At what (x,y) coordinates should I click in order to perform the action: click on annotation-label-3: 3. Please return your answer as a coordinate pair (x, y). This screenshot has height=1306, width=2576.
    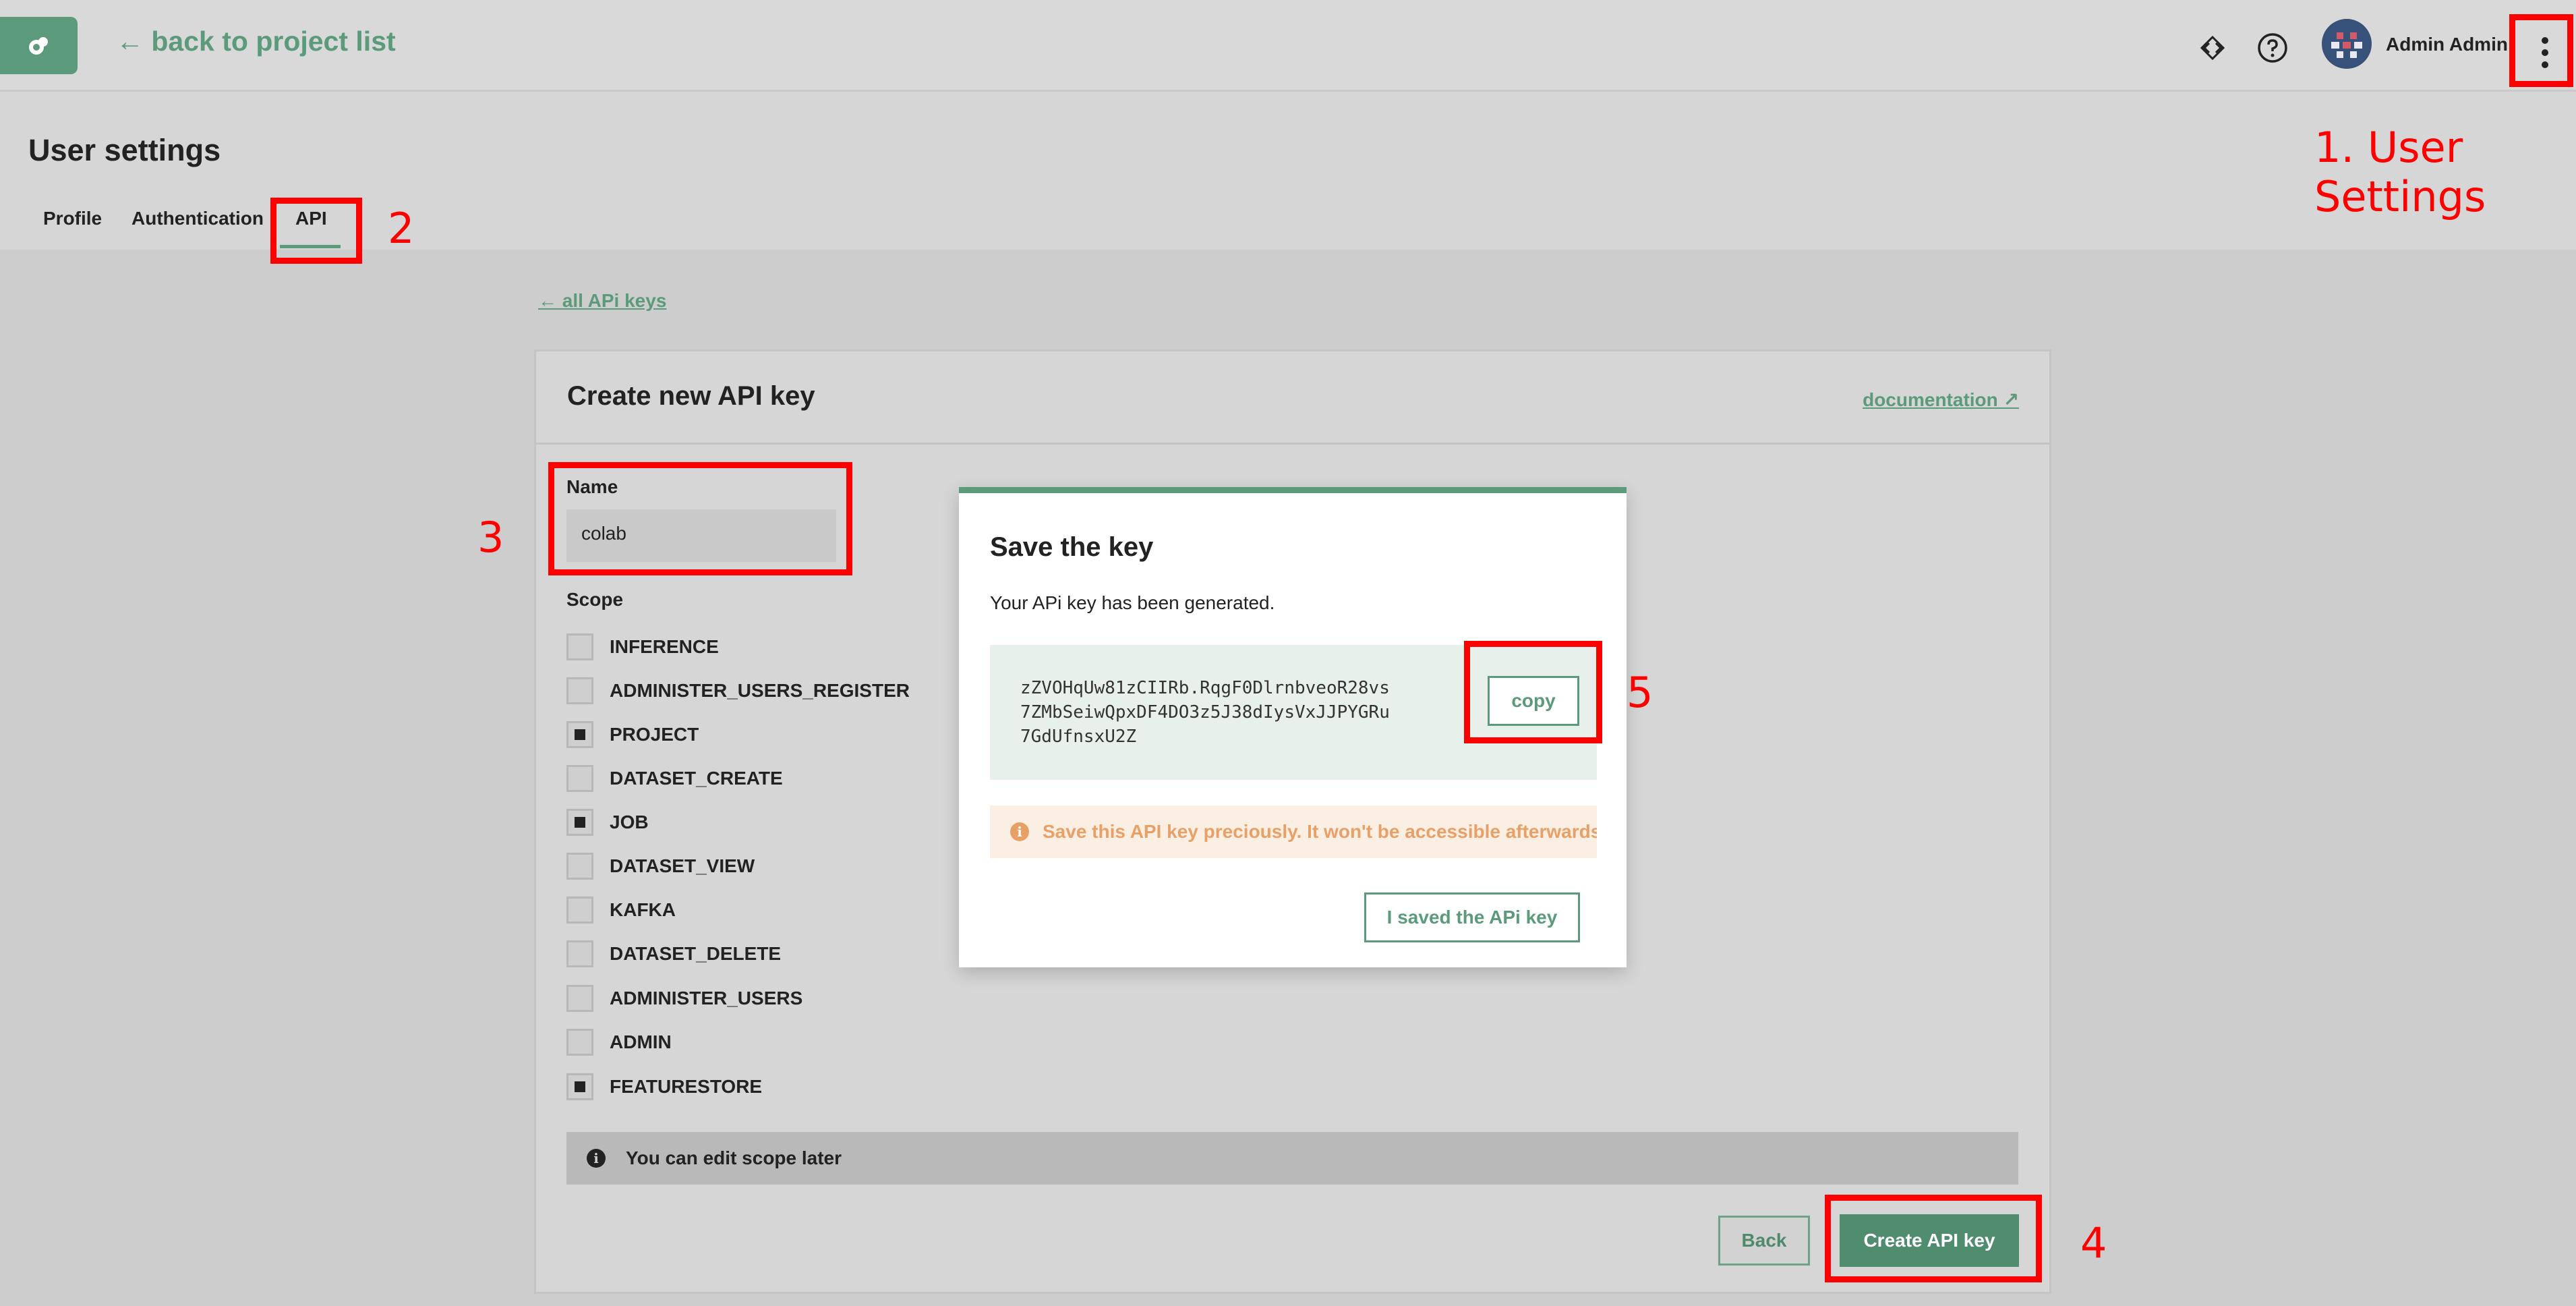
    Looking at the image, I should click on (491, 537).